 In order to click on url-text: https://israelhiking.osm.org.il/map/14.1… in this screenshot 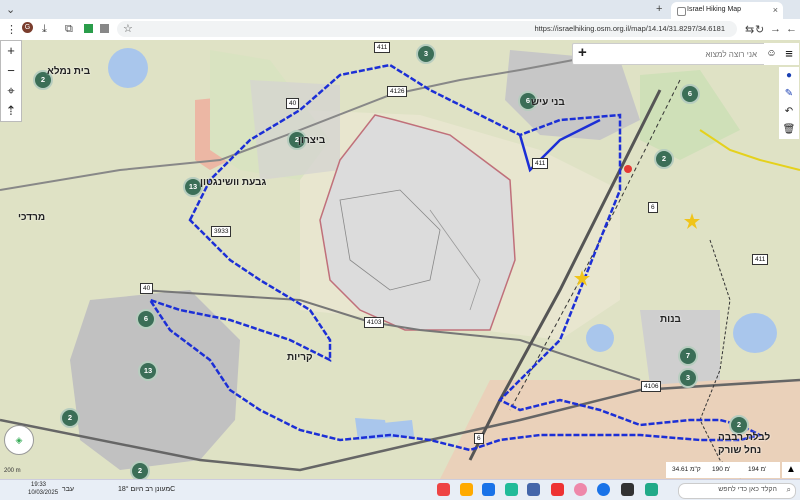, I will do `click(629, 28)`.